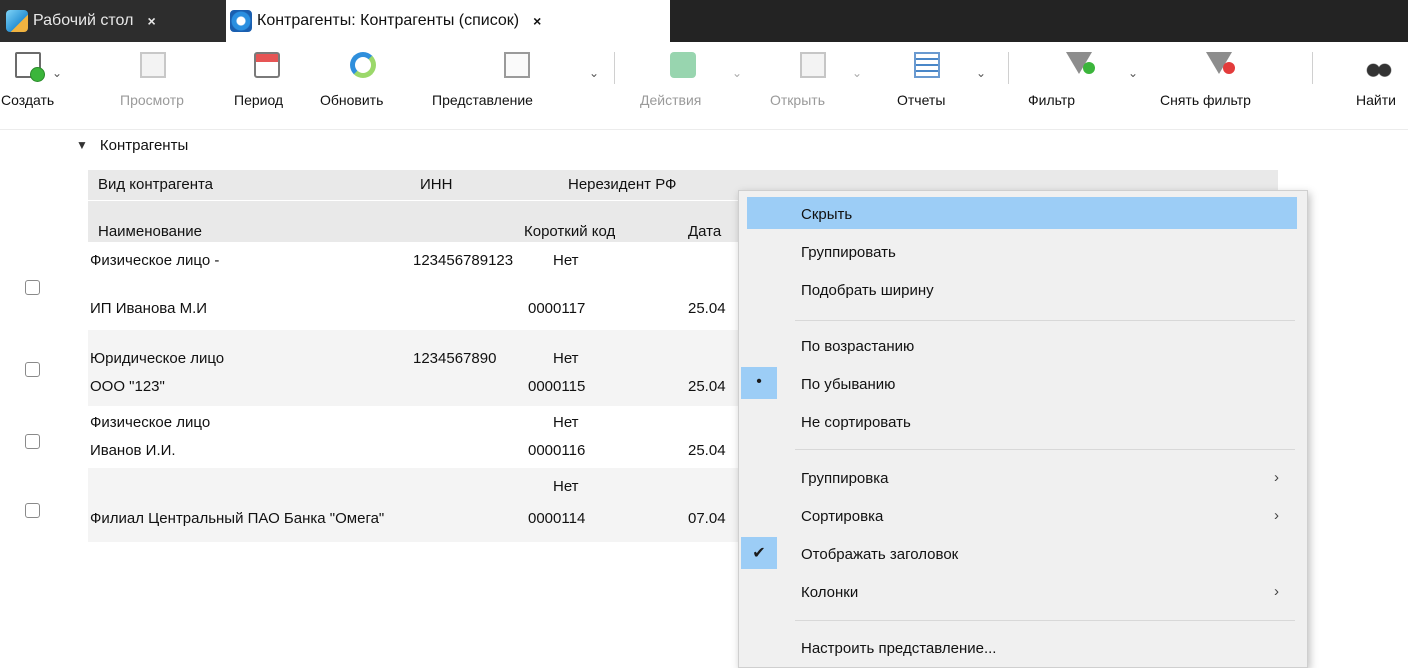 This screenshot has height=668, width=1408. Describe the element at coordinates (707, 518) in the screenshot. I see `cell-date: 07.04` at that location.